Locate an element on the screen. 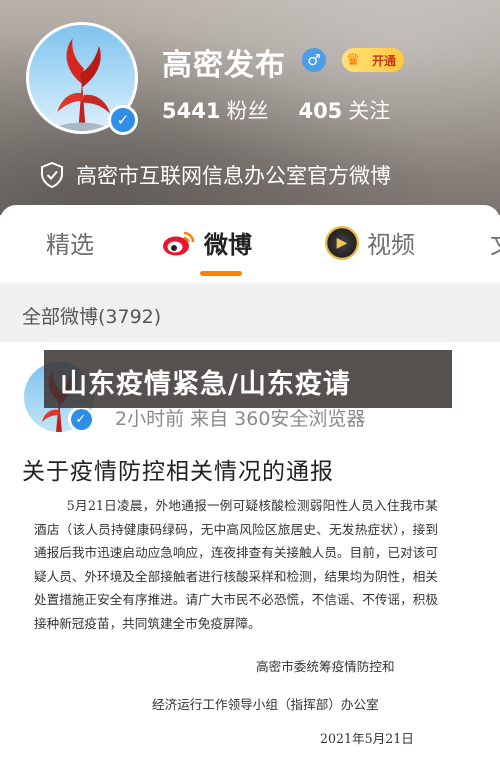  certification-line: 高密市互联网信息办公室官方微博 is located at coordinates (215, 175).